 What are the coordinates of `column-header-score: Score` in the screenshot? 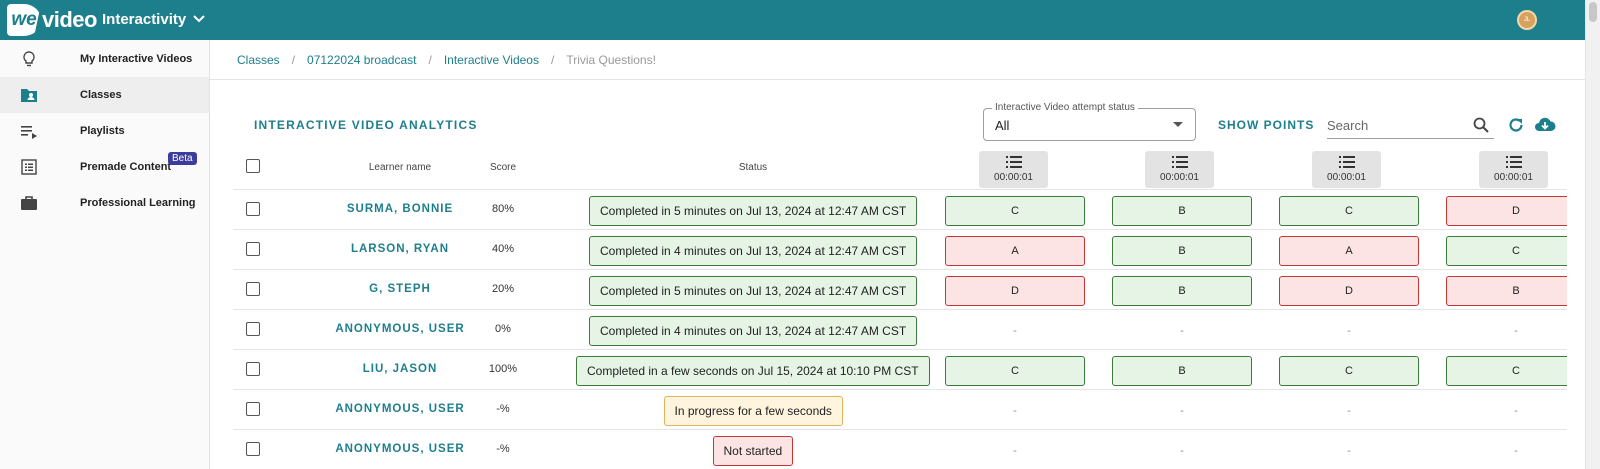 It's located at (503, 167).